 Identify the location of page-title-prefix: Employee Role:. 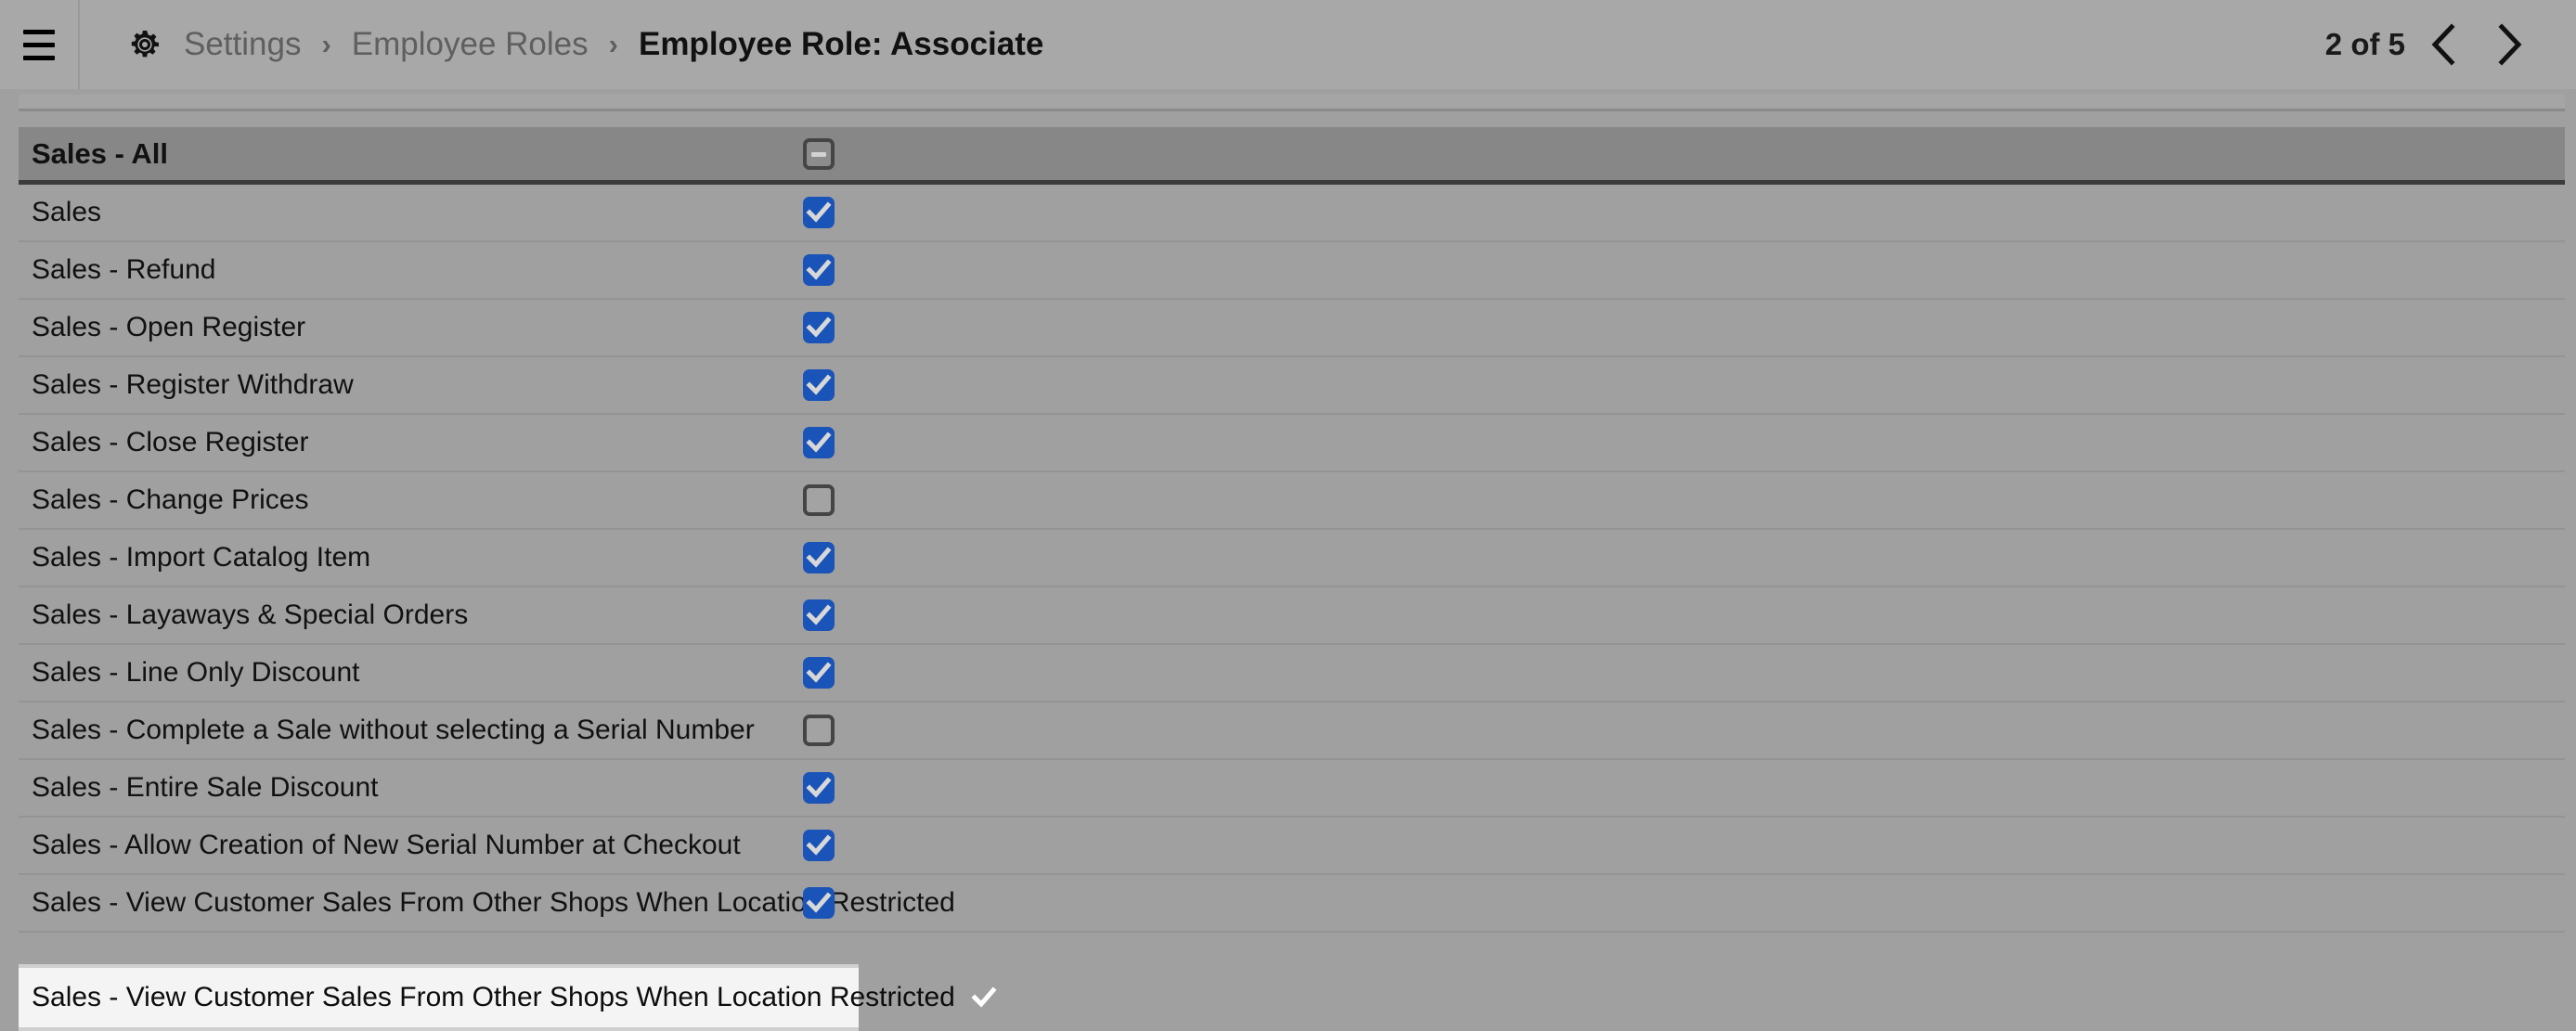
(760, 44).